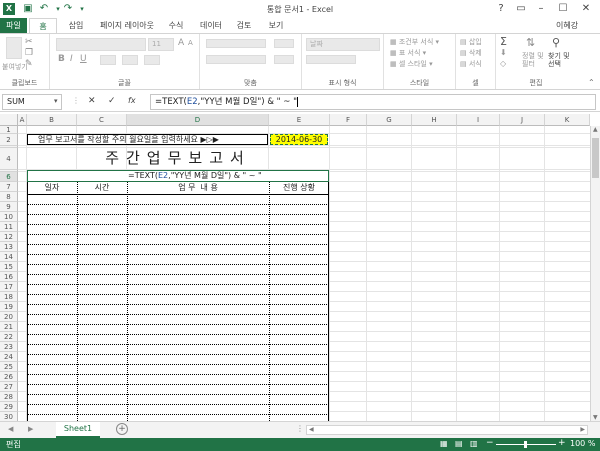 This screenshot has height=451, width=600. Describe the element at coordinates (595, 273) in the screenshot. I see `vertical-scrollbar: ▲ ▼` at that location.